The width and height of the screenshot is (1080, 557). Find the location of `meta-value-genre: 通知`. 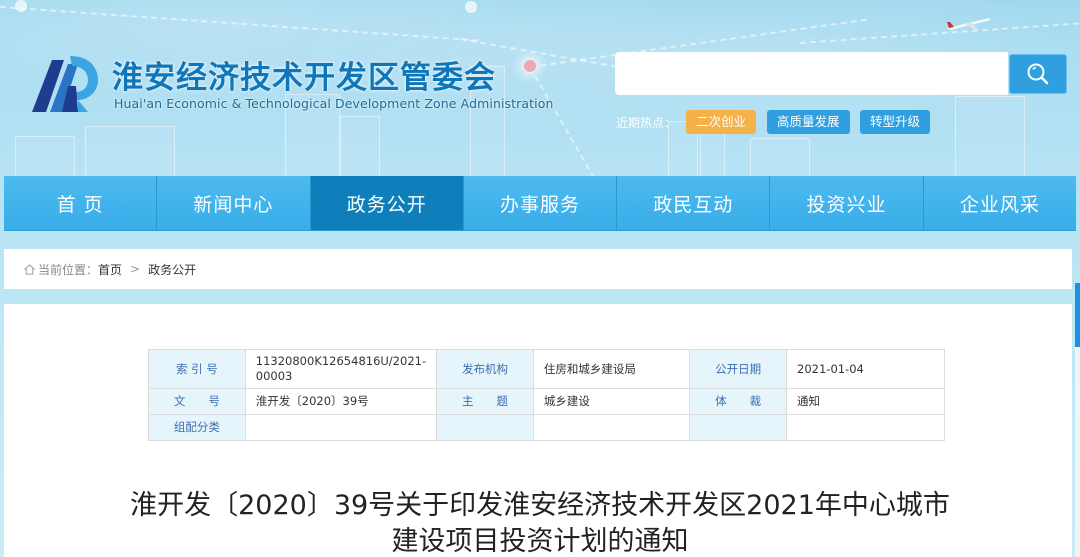

meta-value-genre: 通知 is located at coordinates (865, 401).